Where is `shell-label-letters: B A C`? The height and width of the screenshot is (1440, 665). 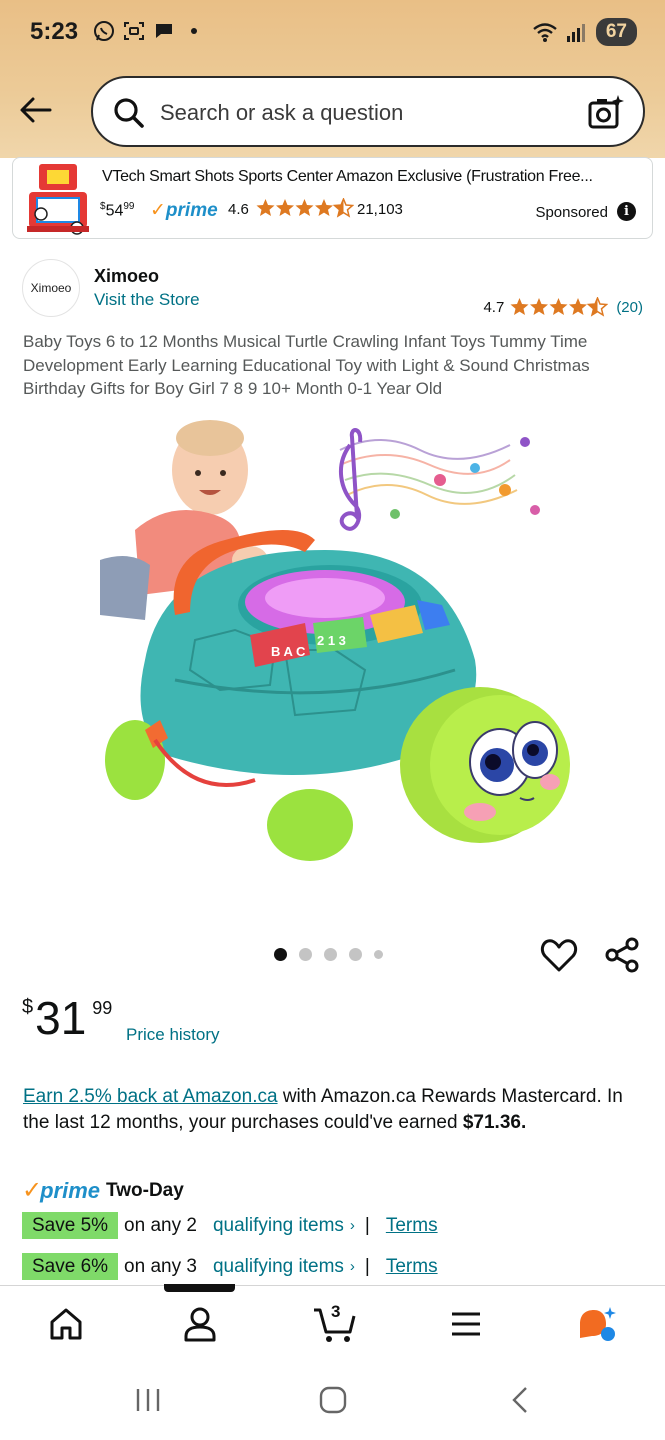
shell-label-letters: B A C is located at coordinates (288, 651).